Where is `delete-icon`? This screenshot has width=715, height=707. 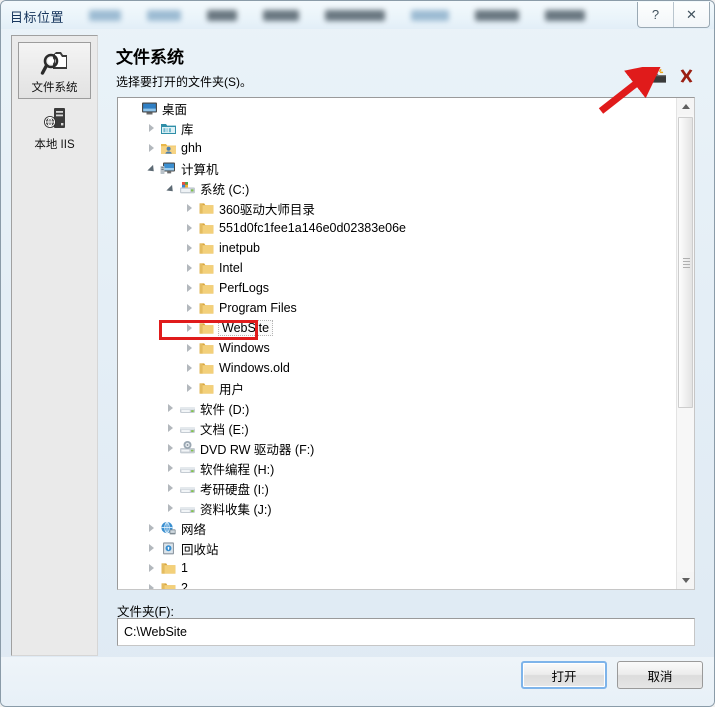
delete-icon is located at coordinates (686, 76).